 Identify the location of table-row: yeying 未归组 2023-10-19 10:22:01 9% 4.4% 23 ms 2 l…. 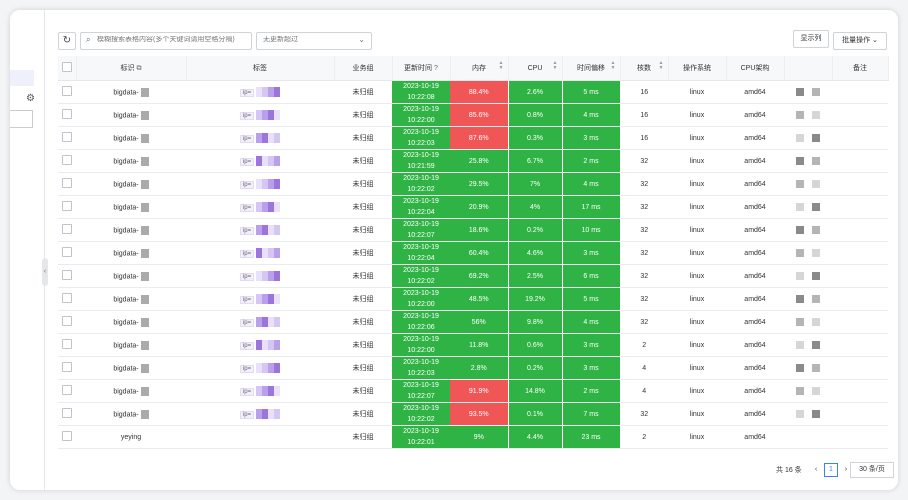
(473, 437).